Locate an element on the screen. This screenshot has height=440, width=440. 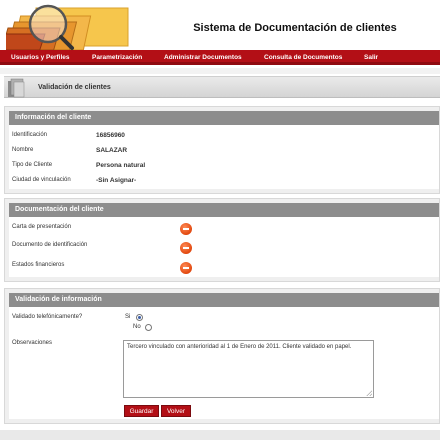
option-si-label: Si is located at coordinates (128, 317).